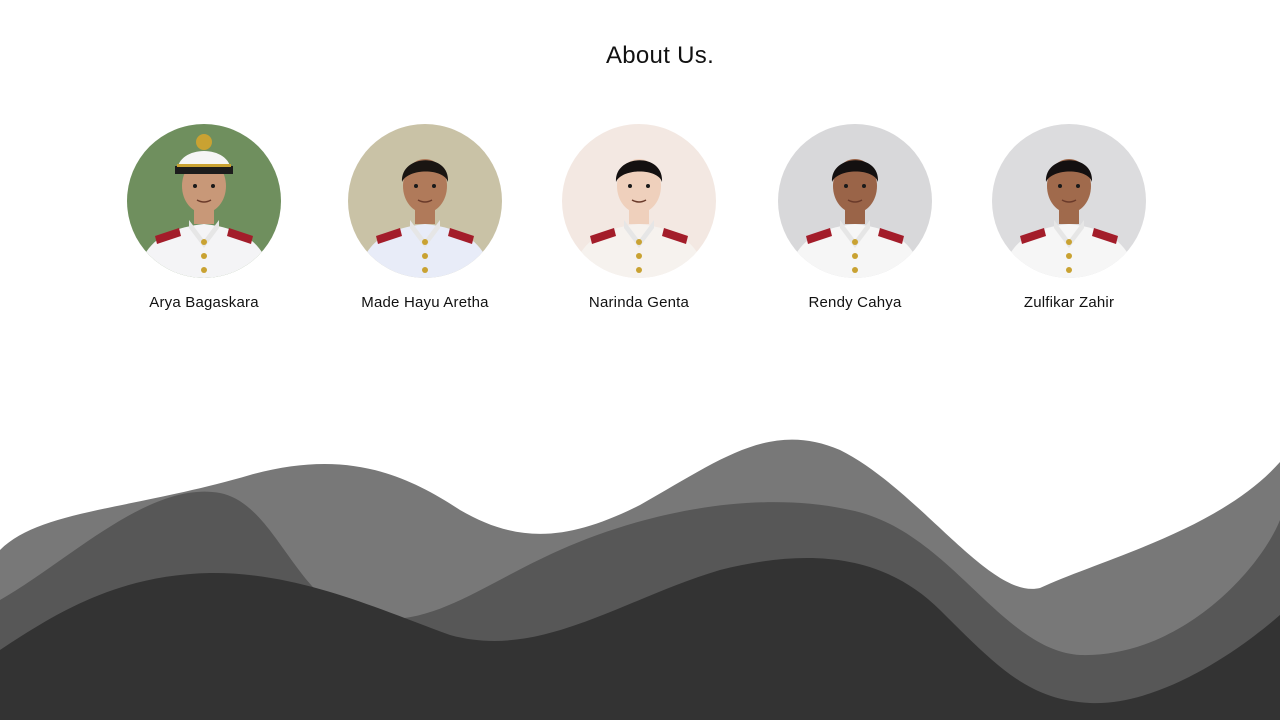  I want to click on member-name: Arya Bagaskara, so click(204, 302).